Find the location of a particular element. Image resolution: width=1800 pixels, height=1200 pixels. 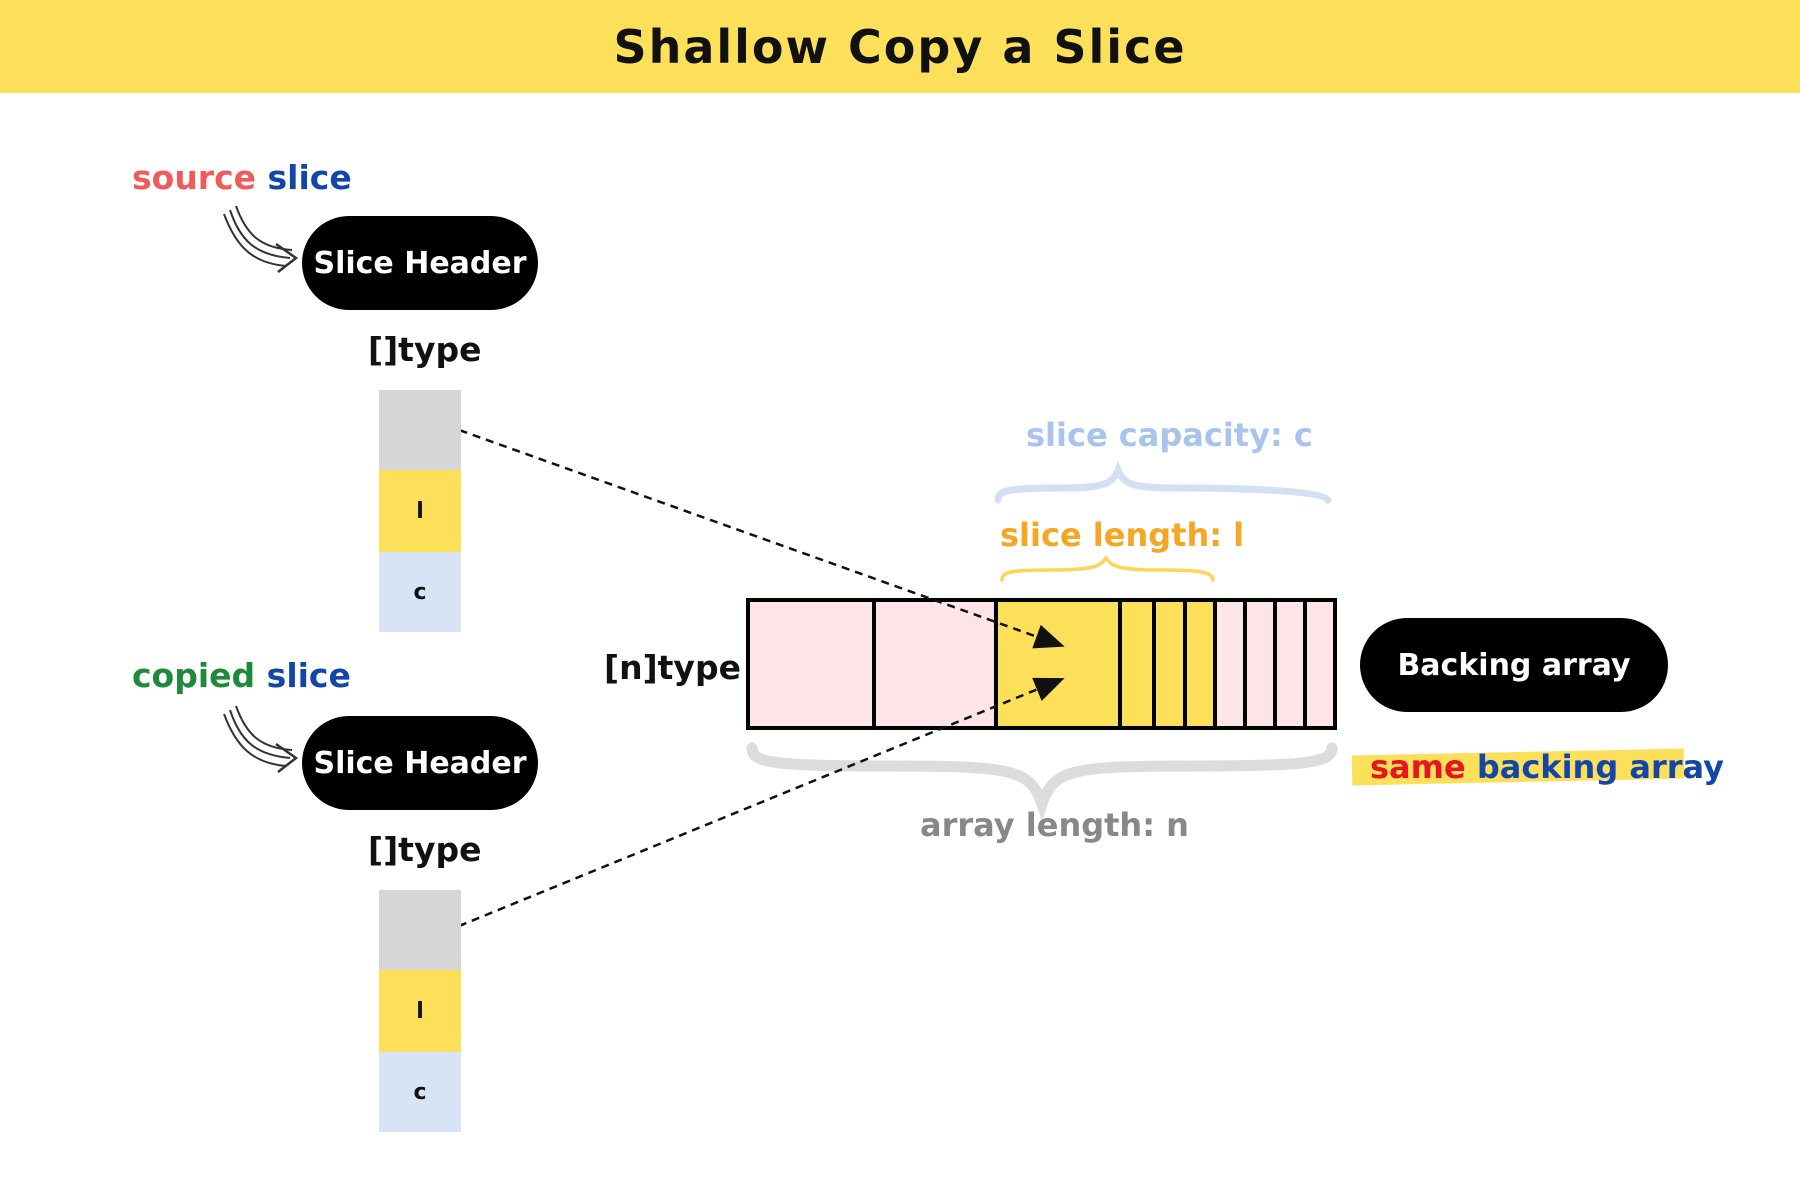

source-length-cell: l is located at coordinates (420, 511).